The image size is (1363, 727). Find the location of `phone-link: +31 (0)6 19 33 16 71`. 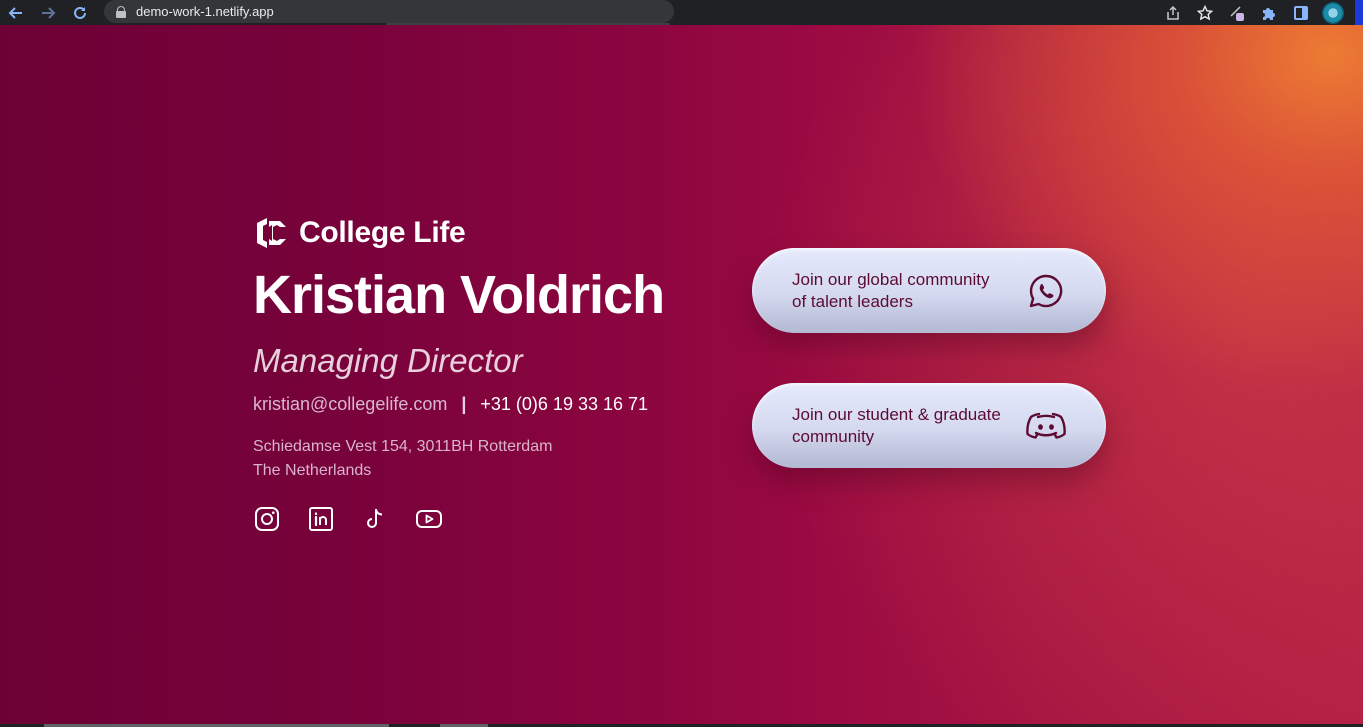

phone-link: +31 (0)6 19 33 16 71 is located at coordinates (564, 404).